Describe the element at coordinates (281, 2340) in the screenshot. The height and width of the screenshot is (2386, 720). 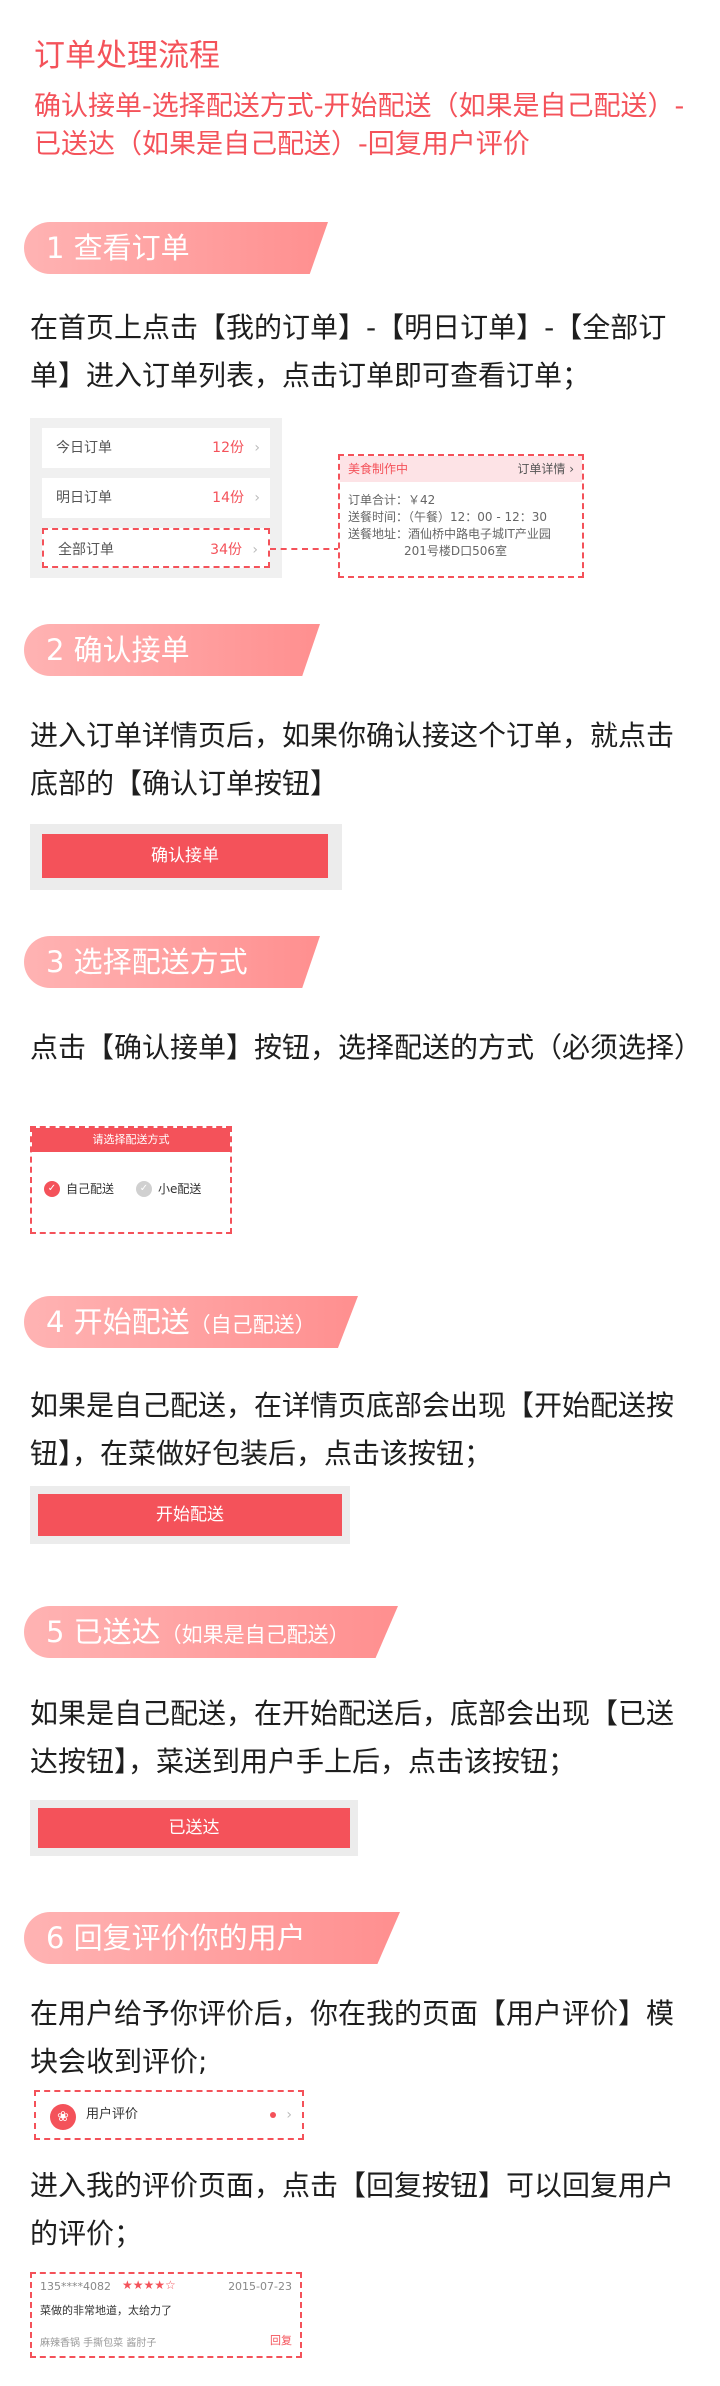
I see `reply-button: 回复` at that location.